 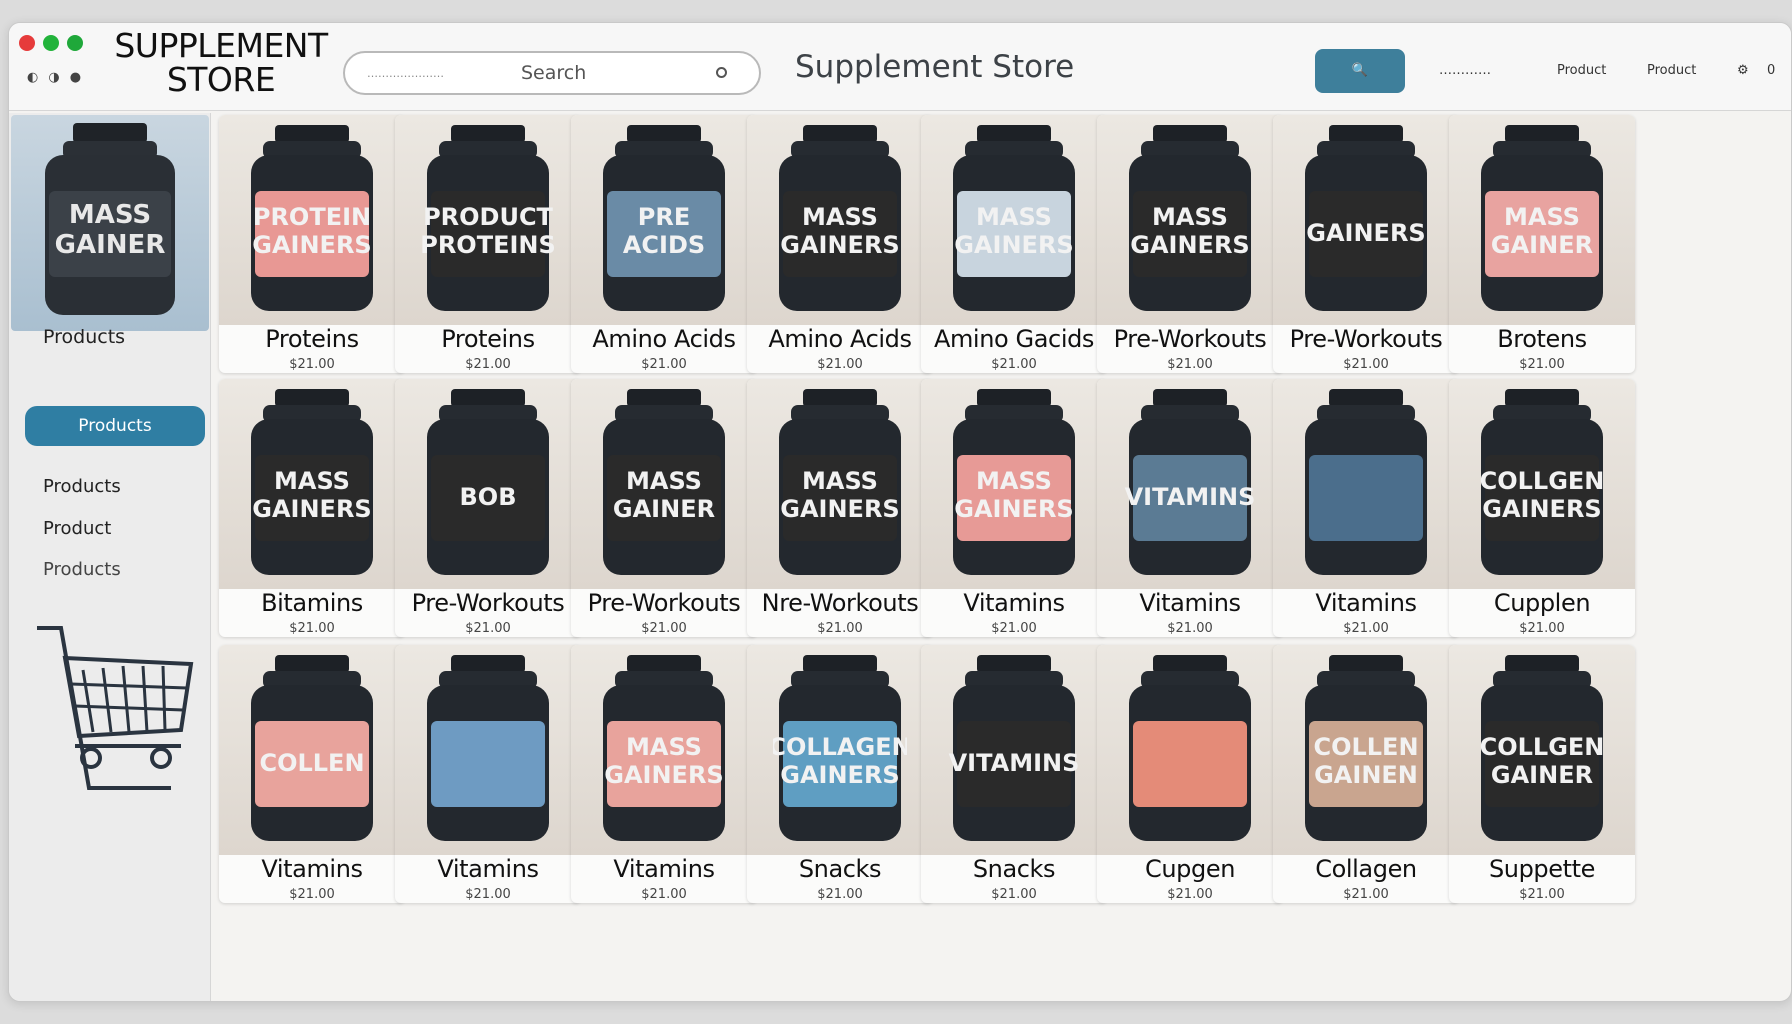 What do you see at coordinates (1366, 220) in the screenshot?
I see `product-image: GAINERS` at bounding box center [1366, 220].